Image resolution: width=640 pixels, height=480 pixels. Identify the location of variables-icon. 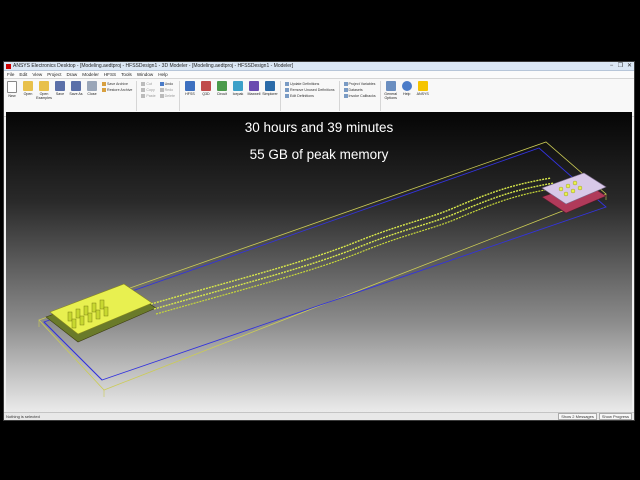
(345, 84).